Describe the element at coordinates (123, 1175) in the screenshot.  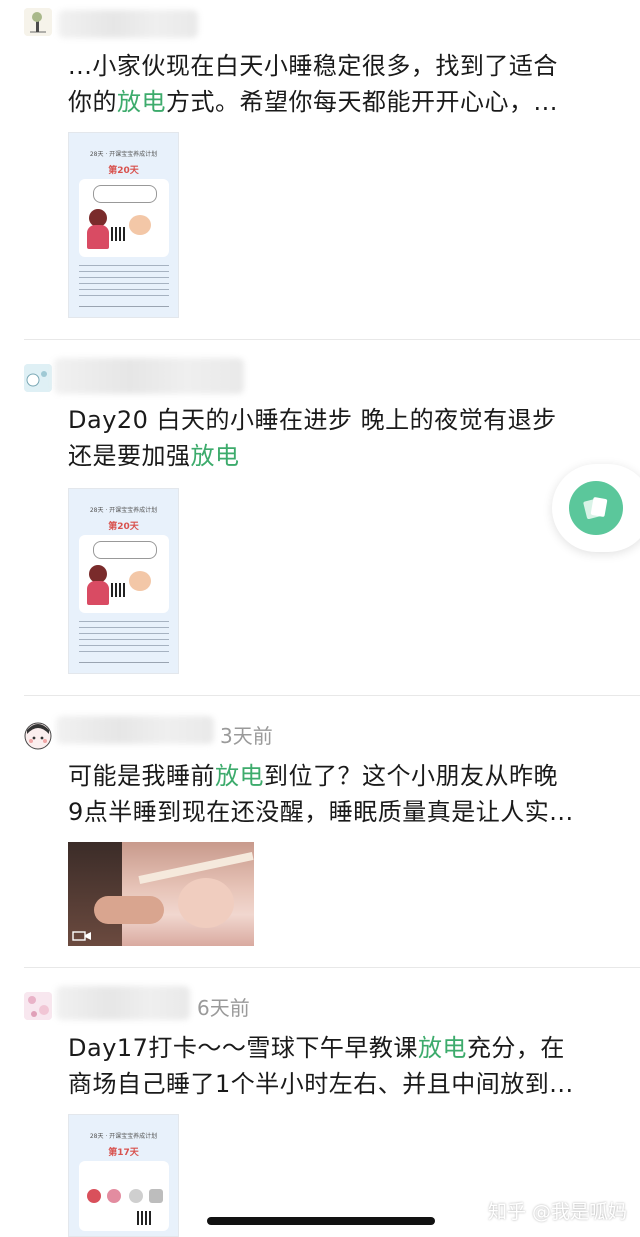
I see `image-thumbnail: 28天 · 开课宝宝养成计划 第17天` at that location.